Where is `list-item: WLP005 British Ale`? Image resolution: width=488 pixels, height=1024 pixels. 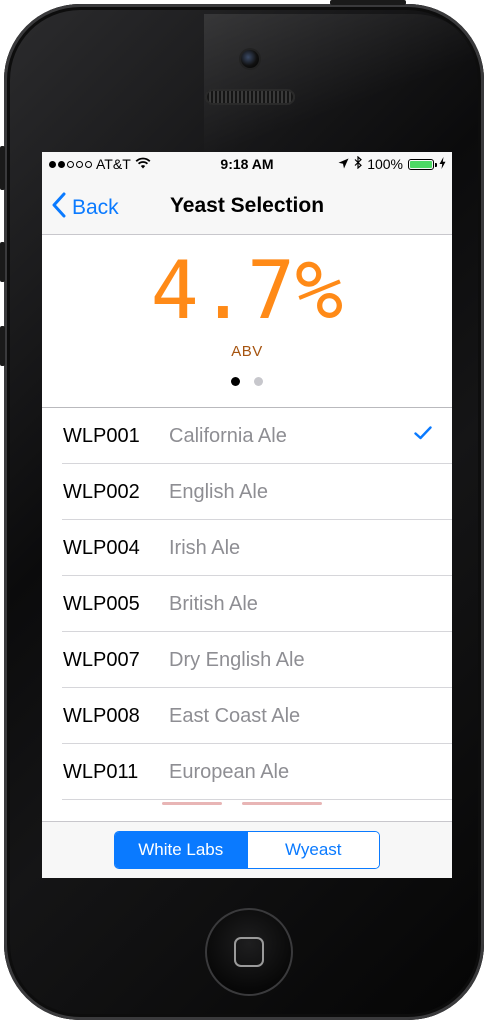
list-item: WLP005 British Ale is located at coordinates (247, 604).